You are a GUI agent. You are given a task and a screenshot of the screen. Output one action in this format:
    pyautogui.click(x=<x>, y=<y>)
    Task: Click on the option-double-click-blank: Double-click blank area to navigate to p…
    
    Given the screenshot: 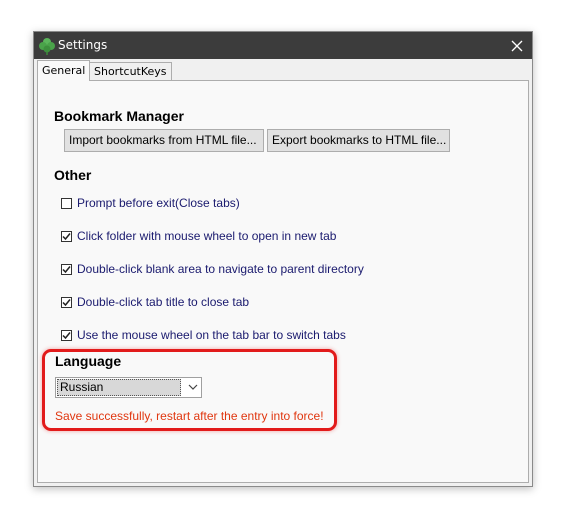 What is the action you would take?
    pyautogui.click(x=212, y=269)
    